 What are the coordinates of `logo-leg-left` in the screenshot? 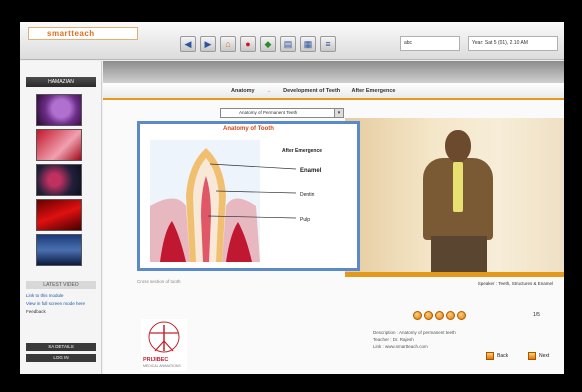 It's located at (159, 346).